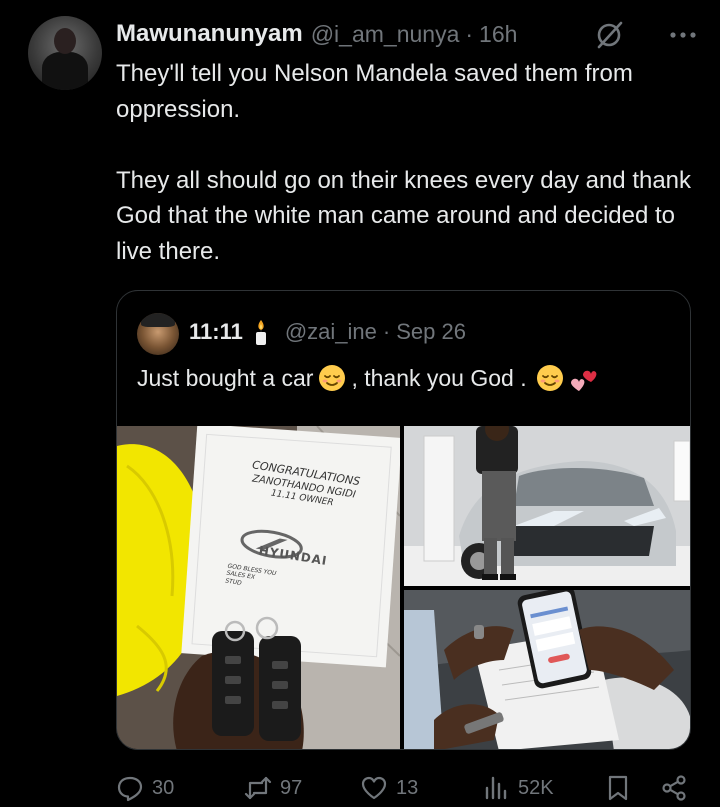  What do you see at coordinates (609, 35) in the screenshot?
I see `grok-icon` at bounding box center [609, 35].